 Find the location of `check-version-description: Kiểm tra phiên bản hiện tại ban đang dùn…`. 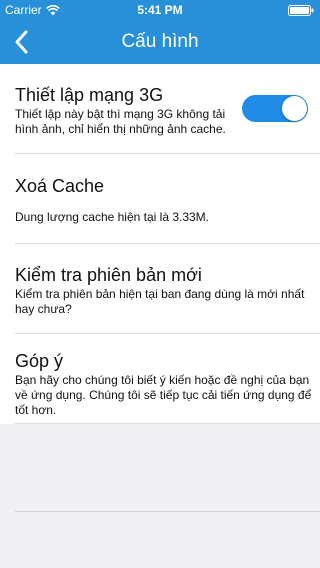

check-version-description: Kiểm tra phiên bản hiện tại ban đang dùn… is located at coordinates (160, 301).